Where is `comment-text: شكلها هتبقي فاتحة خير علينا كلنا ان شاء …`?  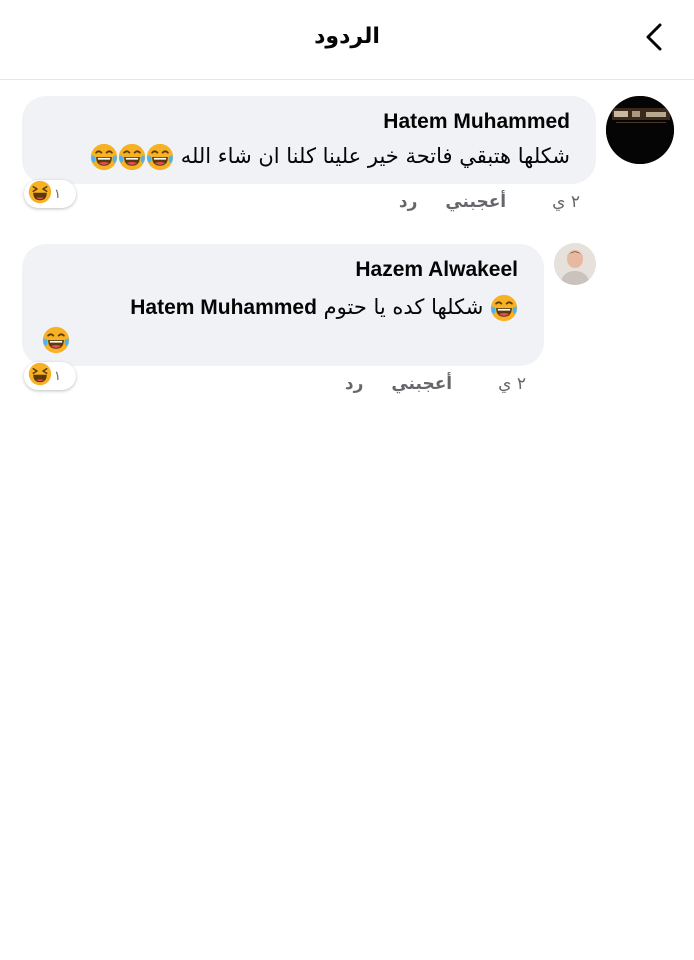
comment-text: شكلها هتبقي فاتحة خير علينا كلنا ان شاء … is located at coordinates (330, 157).